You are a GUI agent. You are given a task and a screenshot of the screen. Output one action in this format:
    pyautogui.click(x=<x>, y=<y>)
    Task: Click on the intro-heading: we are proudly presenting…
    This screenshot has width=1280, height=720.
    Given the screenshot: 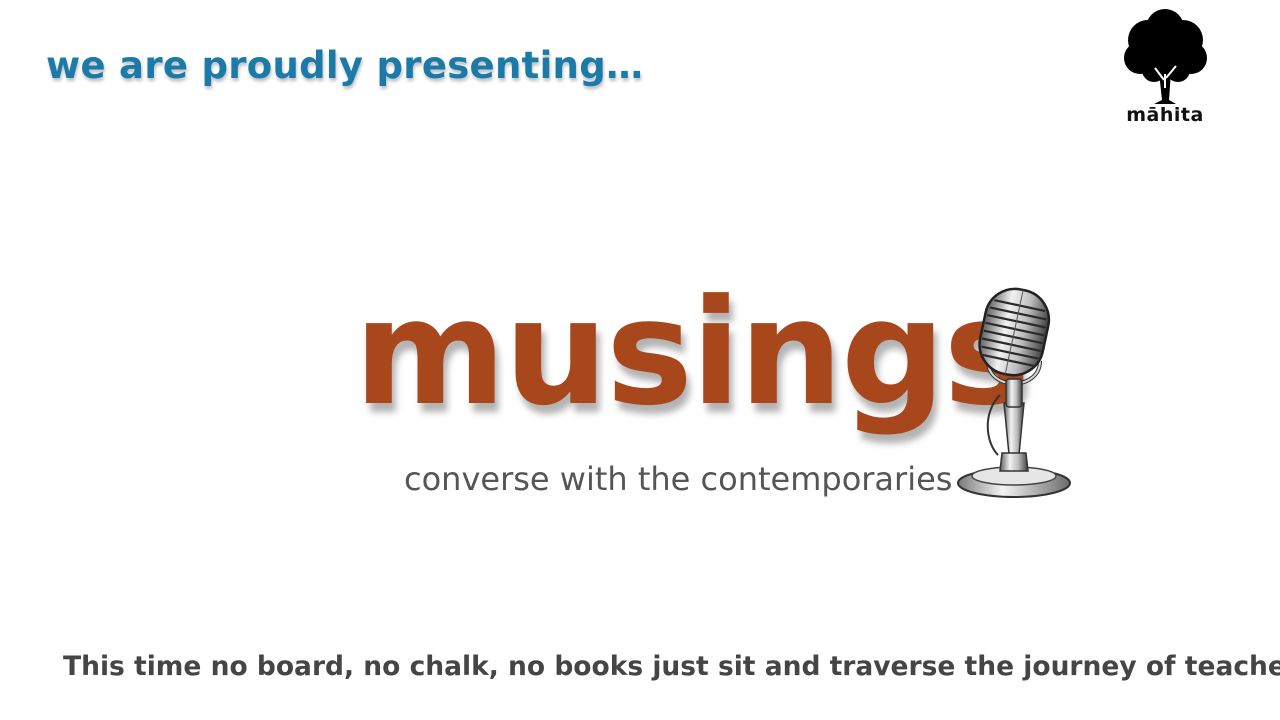 What is the action you would take?
    pyautogui.click(x=345, y=65)
    